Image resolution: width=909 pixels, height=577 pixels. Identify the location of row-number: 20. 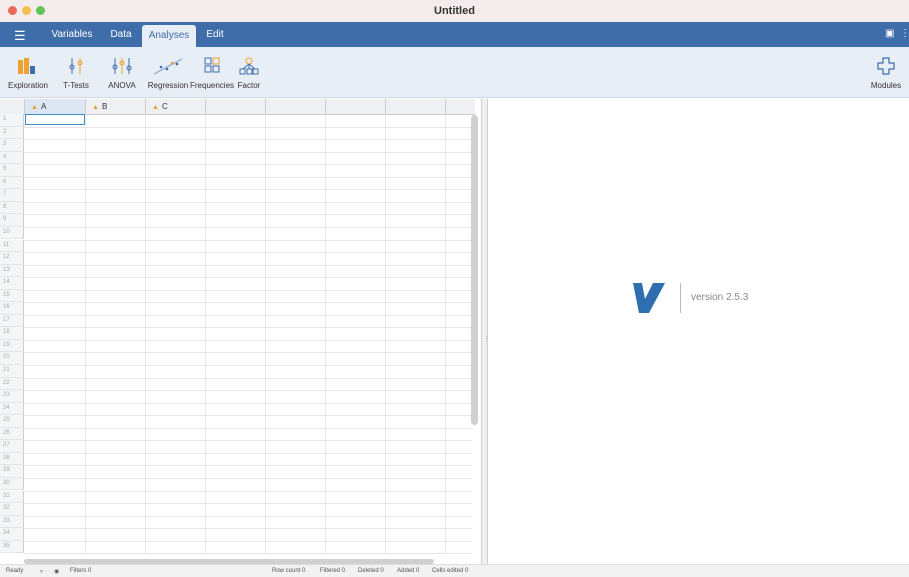
(12, 358).